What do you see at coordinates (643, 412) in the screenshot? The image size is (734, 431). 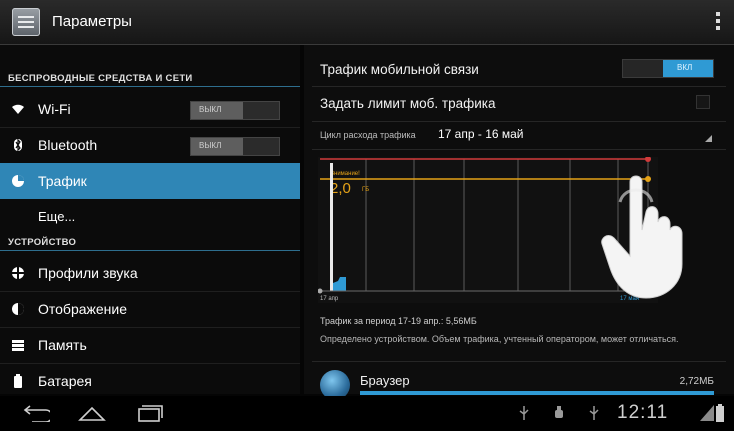 I see `status-clock: 12:11` at bounding box center [643, 412].